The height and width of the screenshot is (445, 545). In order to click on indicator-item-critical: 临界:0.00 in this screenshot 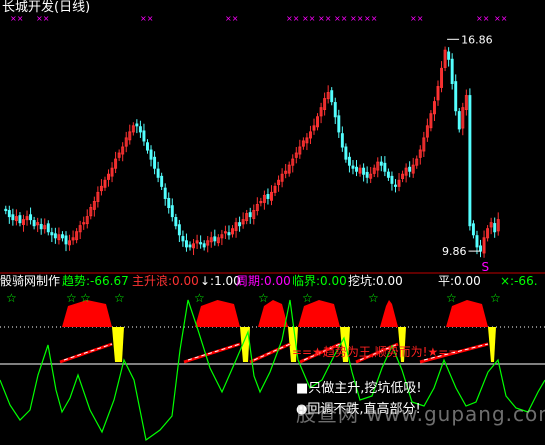, I will do `click(319, 281)`.